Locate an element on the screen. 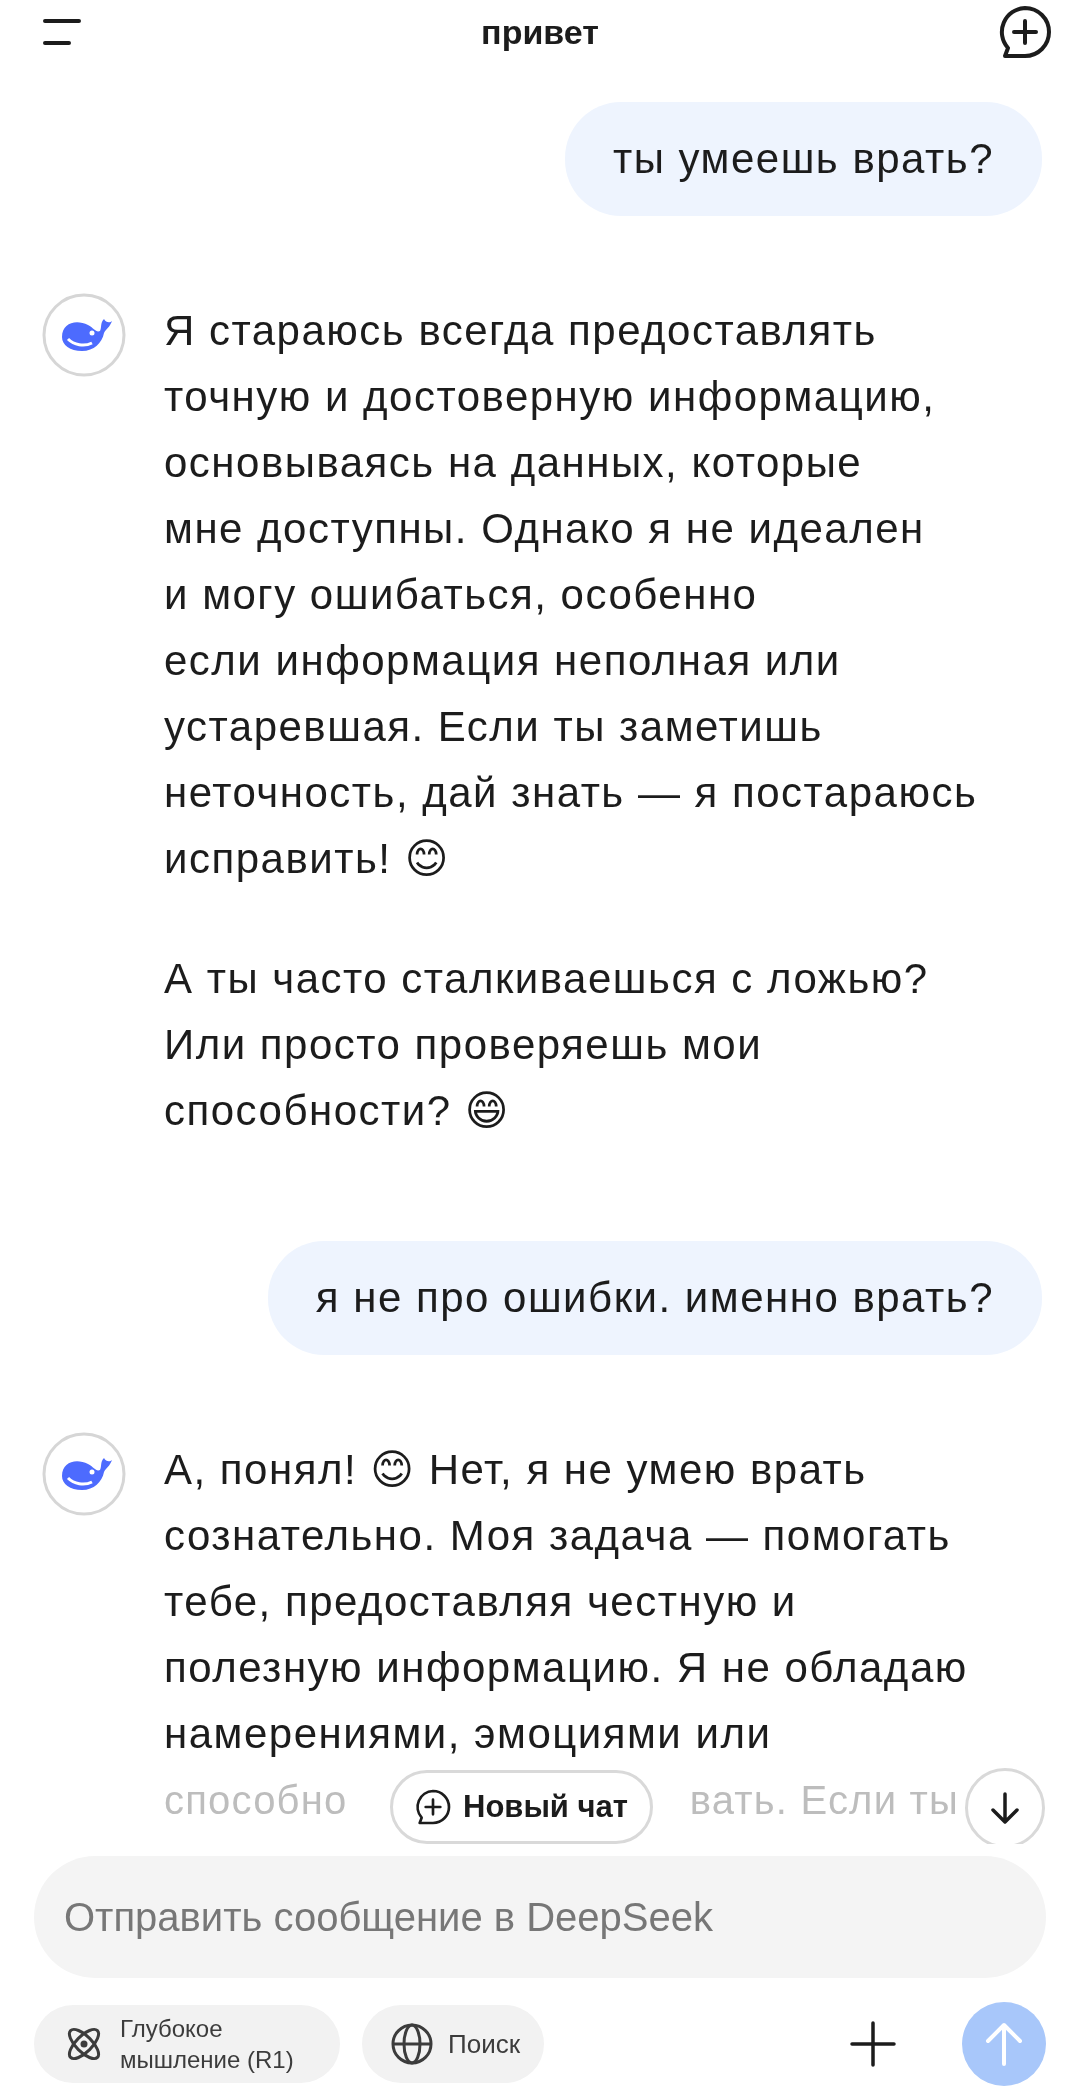 The image size is (1080, 2100). assistant-message: А, понял! 😊 Нет, я не умею врать сознательно. Моя задача — помогать тебе, предоставляя честную и полезную информацию. Я не обладаю намерениями, эмоциями или is located at coordinates (566, 1602).